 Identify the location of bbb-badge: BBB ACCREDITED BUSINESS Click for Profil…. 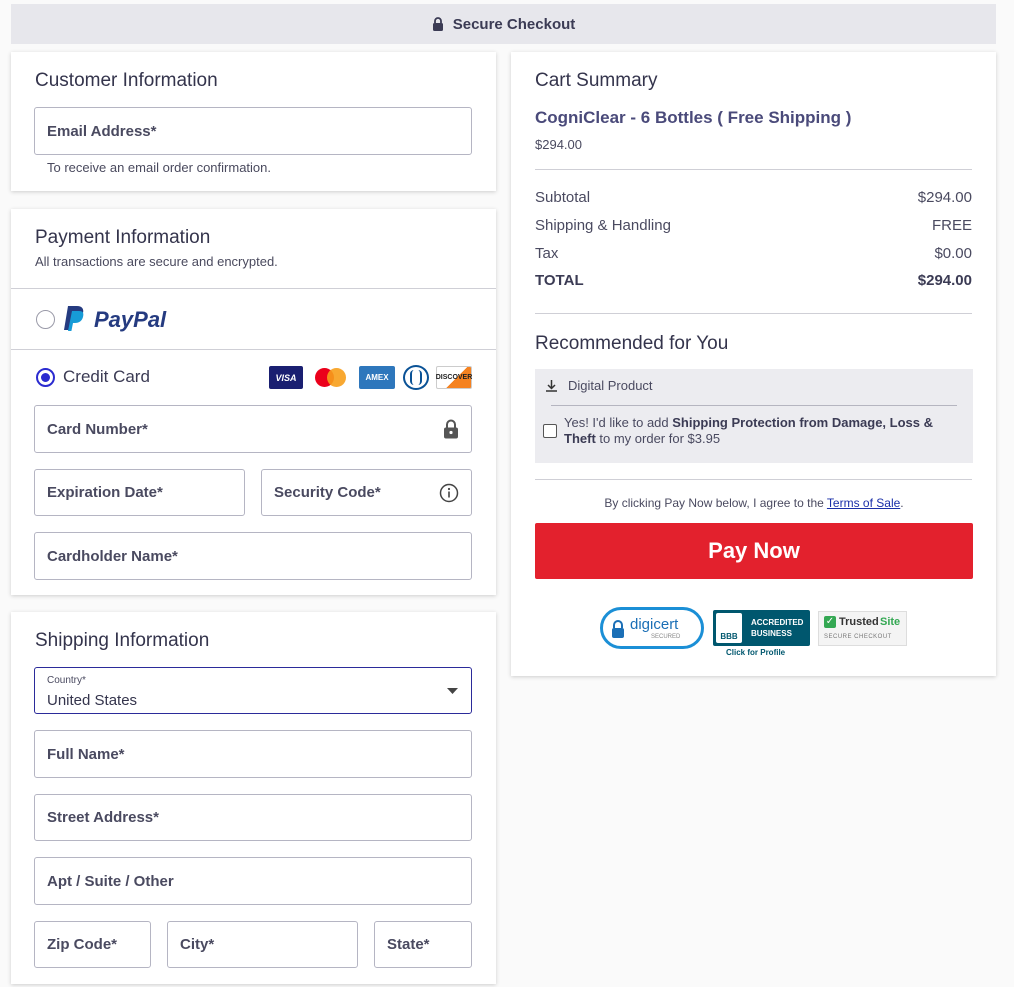
(761, 634).